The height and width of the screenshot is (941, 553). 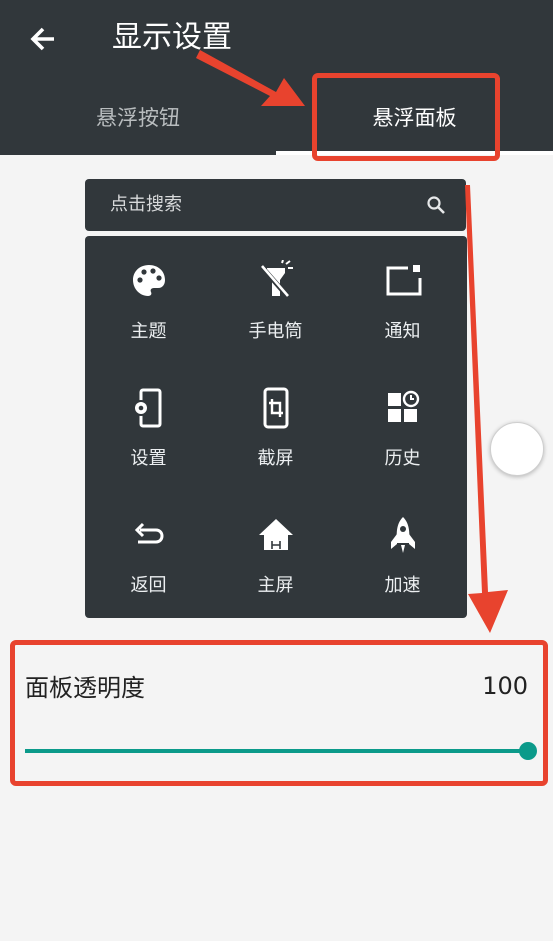 What do you see at coordinates (486, 409) in the screenshot?
I see `annotation-arrow-to-slider` at bounding box center [486, 409].